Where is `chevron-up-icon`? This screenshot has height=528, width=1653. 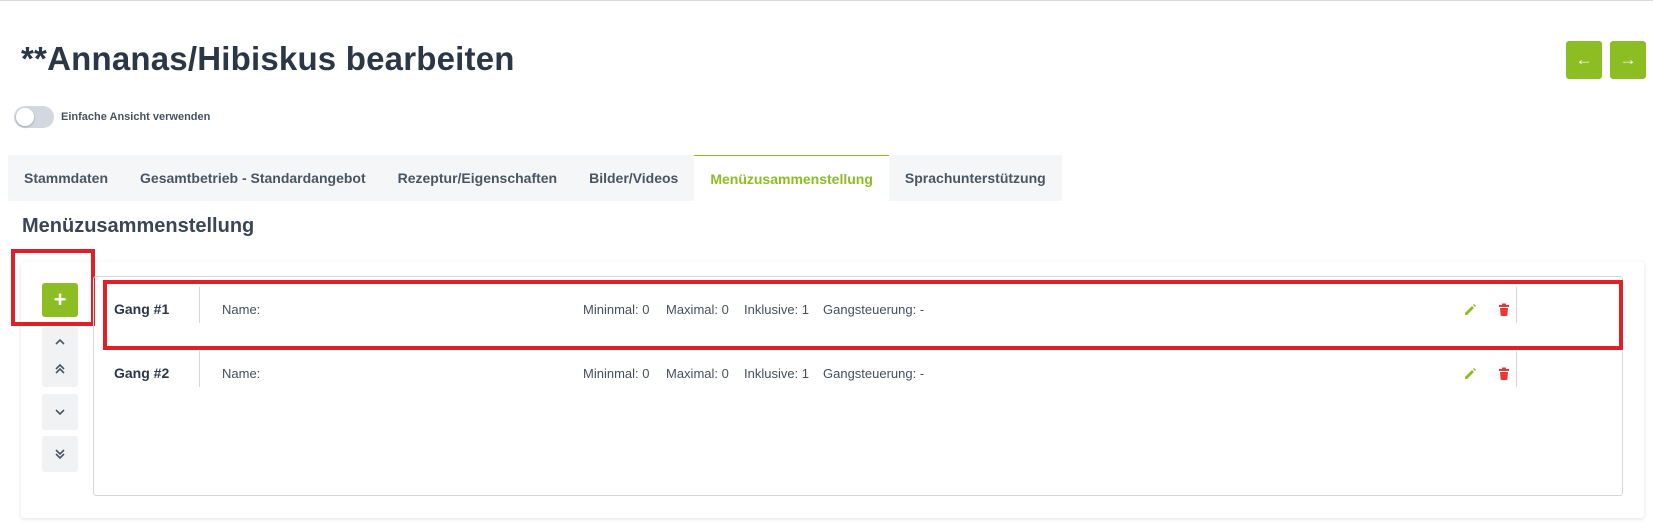 chevron-up-icon is located at coordinates (60, 341).